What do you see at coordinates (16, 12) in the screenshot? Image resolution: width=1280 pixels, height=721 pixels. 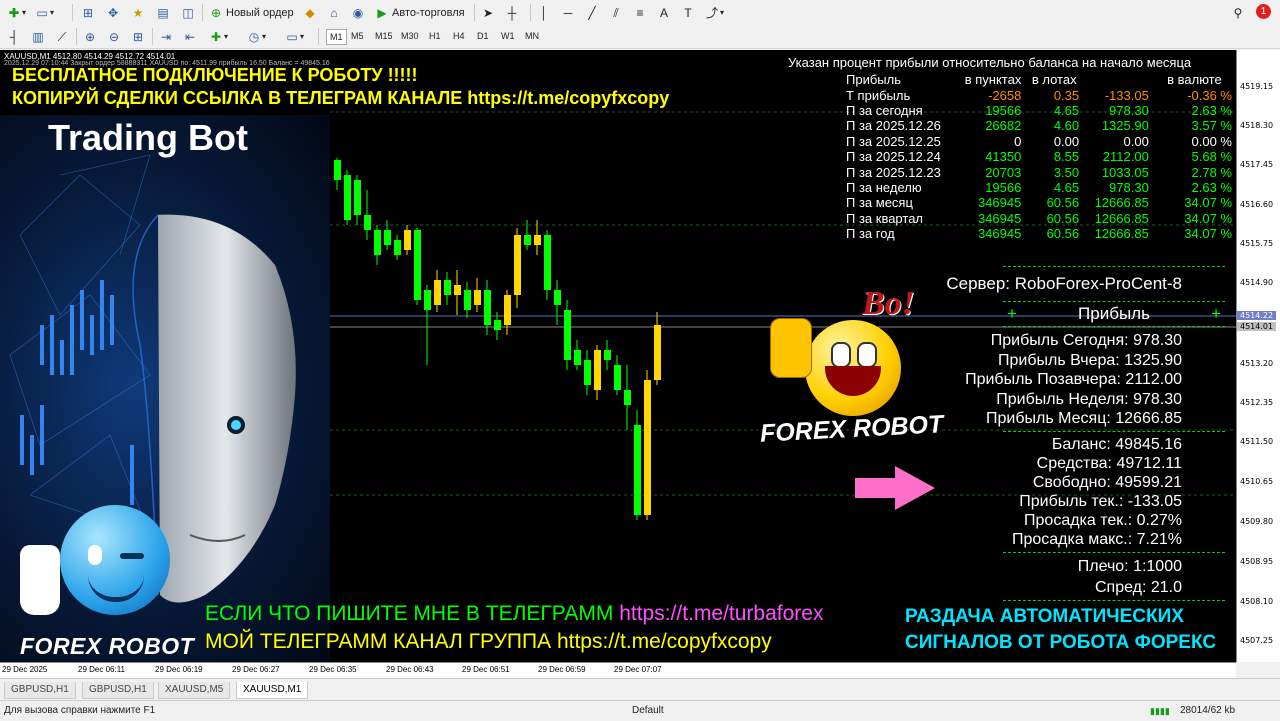 I see `new-chart-button: ✚ ▾` at bounding box center [16, 12].